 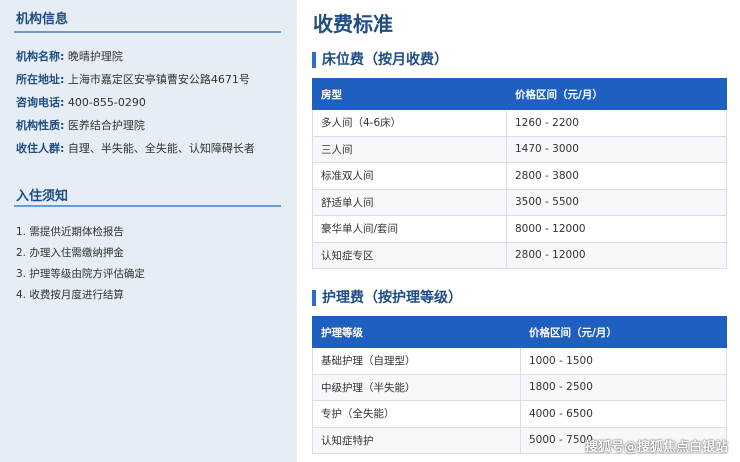 I want to click on column-header: 护理等级, so click(x=416, y=332).